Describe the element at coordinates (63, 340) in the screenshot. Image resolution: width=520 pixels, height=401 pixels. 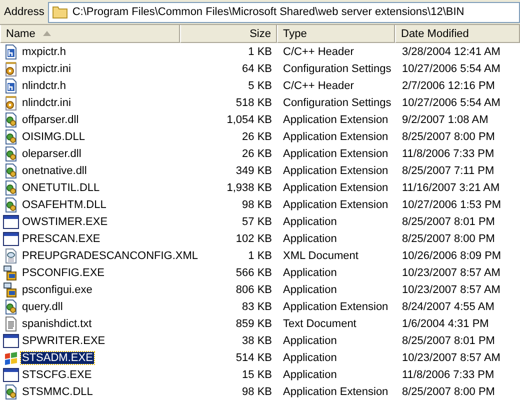
I see `file-name: SPWRITER.EXE` at that location.